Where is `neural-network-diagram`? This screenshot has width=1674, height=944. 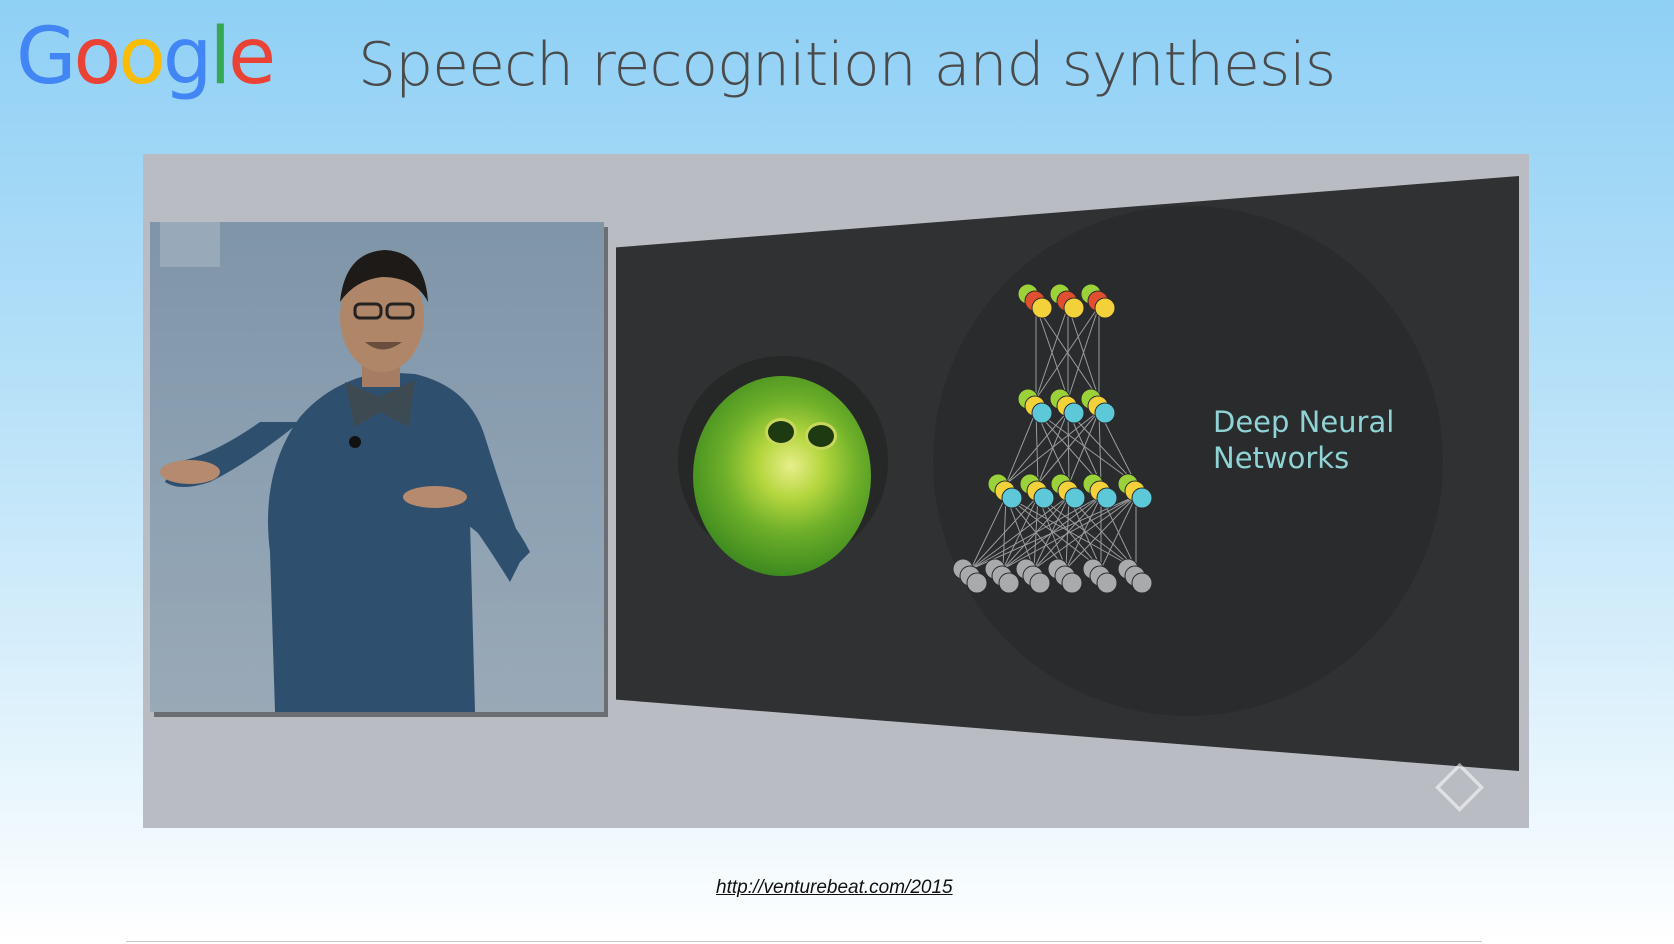 neural-network-diagram is located at coordinates (1052, 438).